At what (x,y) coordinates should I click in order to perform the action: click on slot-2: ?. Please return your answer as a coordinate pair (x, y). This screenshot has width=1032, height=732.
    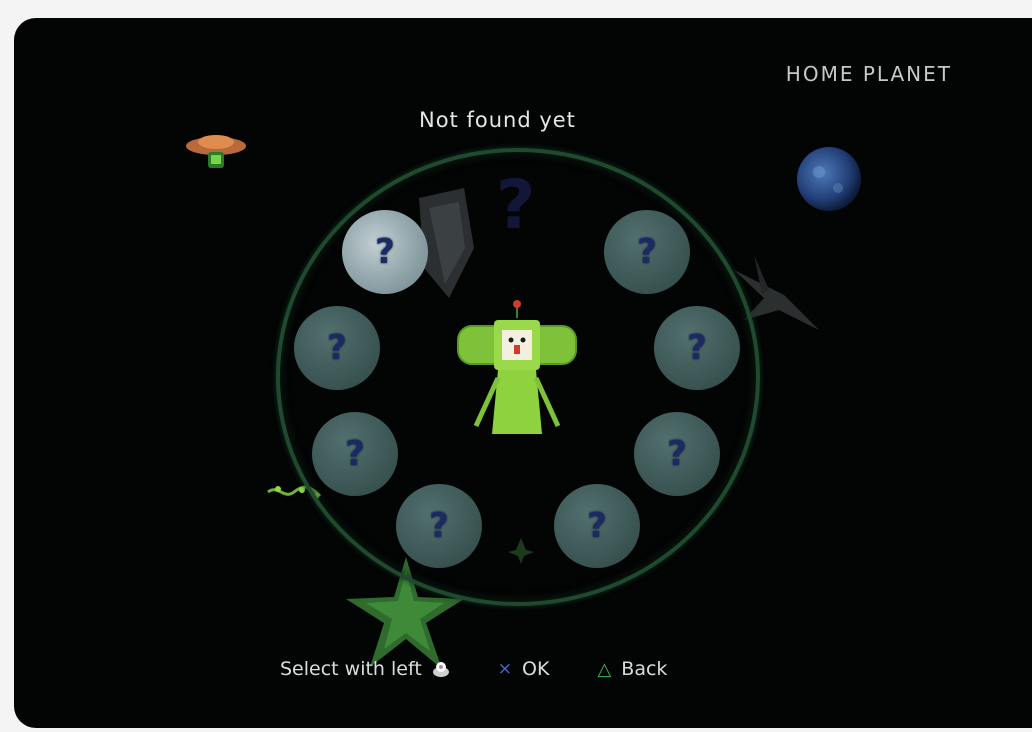
    Looking at the image, I should click on (647, 252).